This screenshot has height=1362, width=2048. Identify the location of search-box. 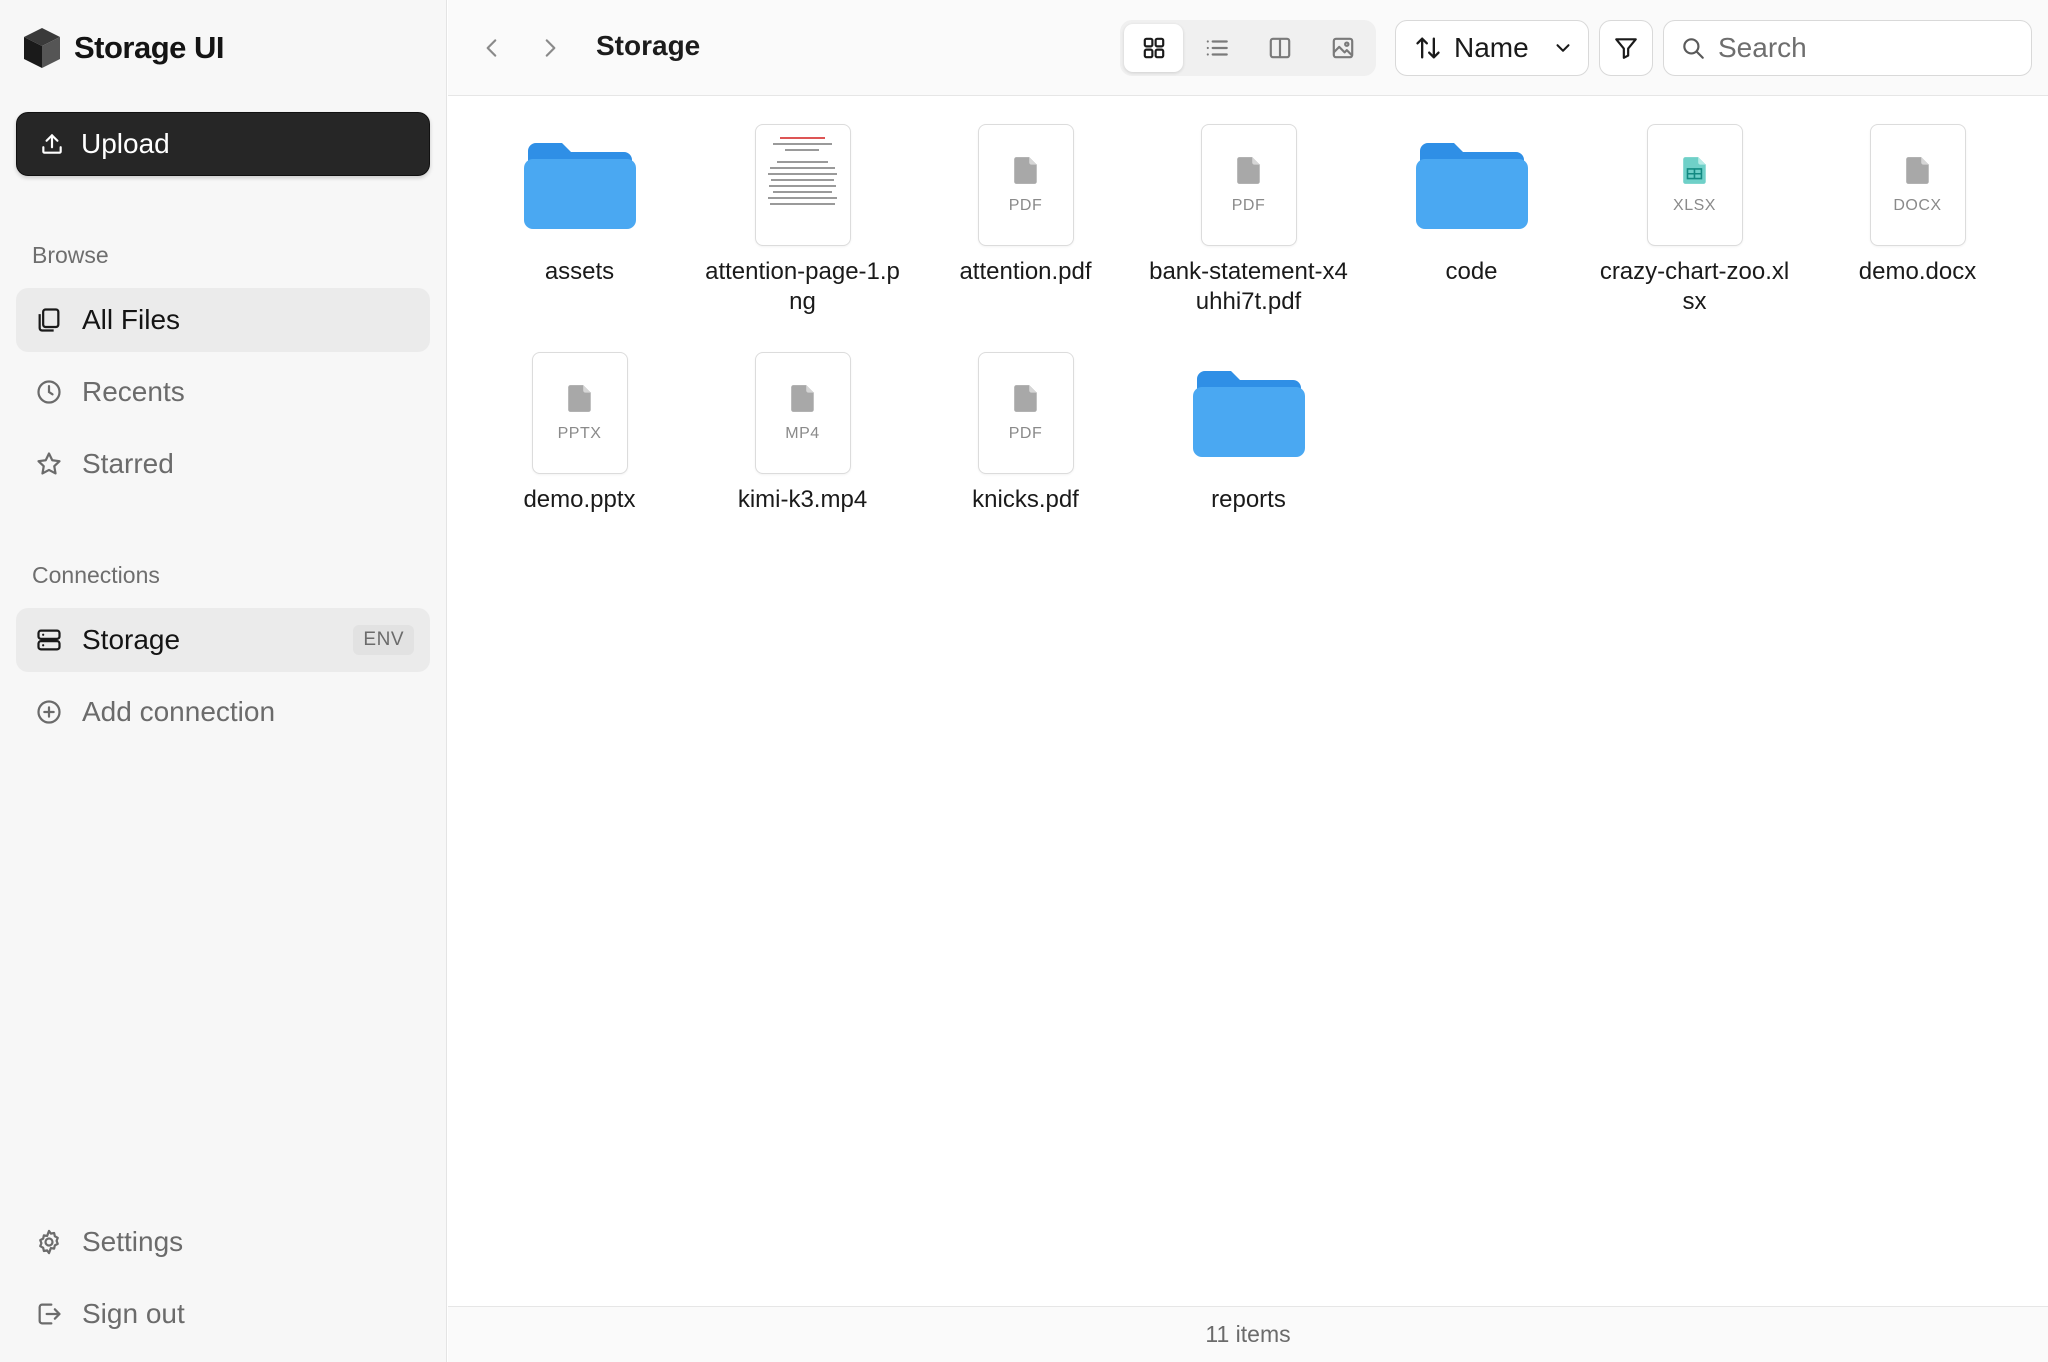
(1847, 48).